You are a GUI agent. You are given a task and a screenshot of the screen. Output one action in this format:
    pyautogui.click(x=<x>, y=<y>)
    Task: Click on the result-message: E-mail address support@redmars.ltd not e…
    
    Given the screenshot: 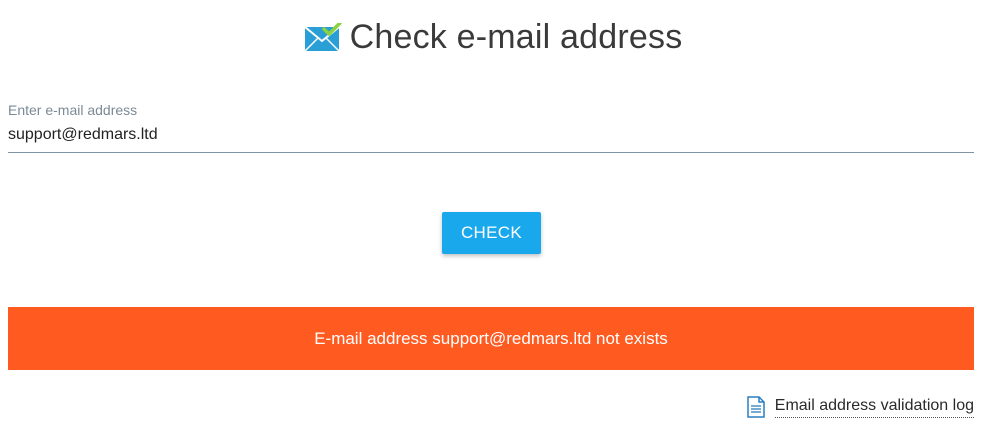 What is the action you would take?
    pyautogui.click(x=491, y=338)
    